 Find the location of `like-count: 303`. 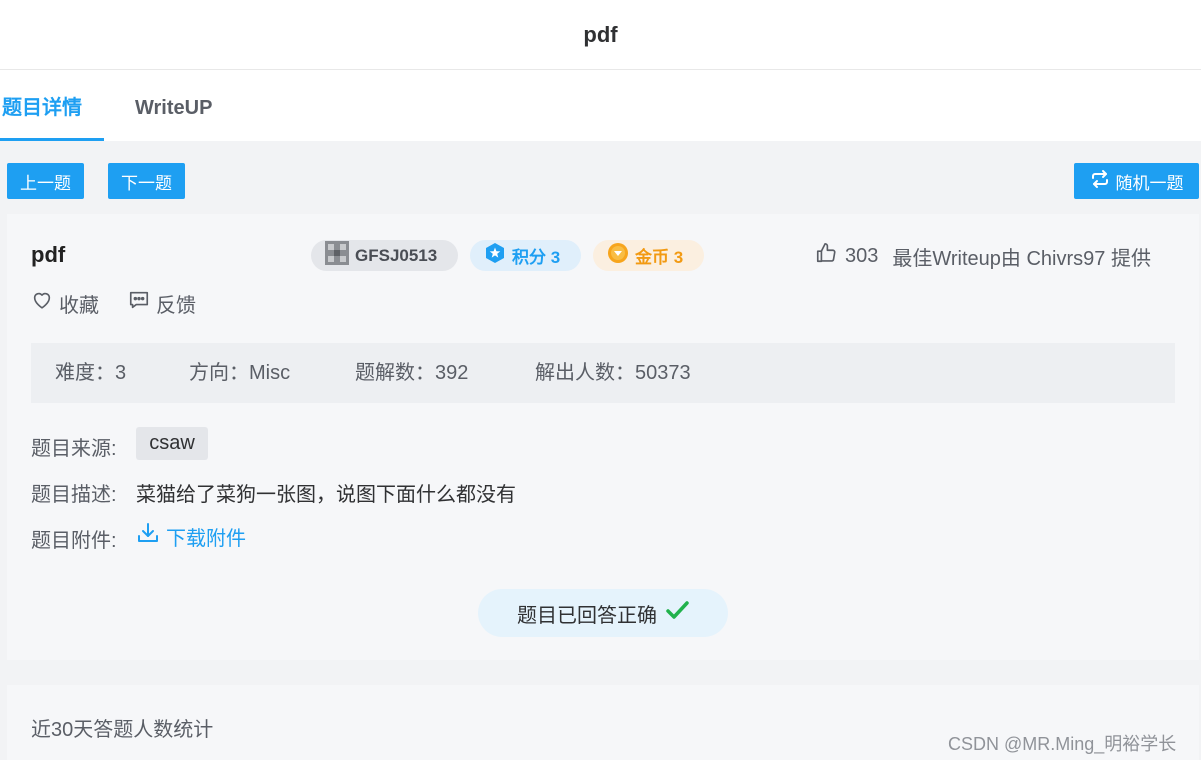

like-count: 303 is located at coordinates (862, 255).